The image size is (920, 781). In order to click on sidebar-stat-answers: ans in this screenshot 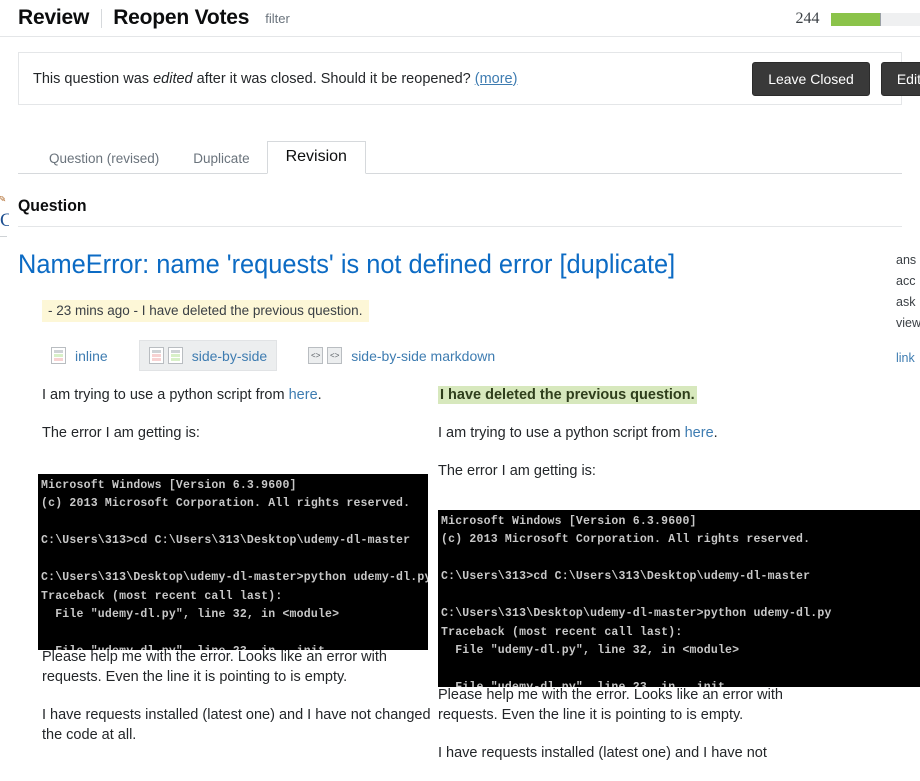, I will do `click(908, 260)`.